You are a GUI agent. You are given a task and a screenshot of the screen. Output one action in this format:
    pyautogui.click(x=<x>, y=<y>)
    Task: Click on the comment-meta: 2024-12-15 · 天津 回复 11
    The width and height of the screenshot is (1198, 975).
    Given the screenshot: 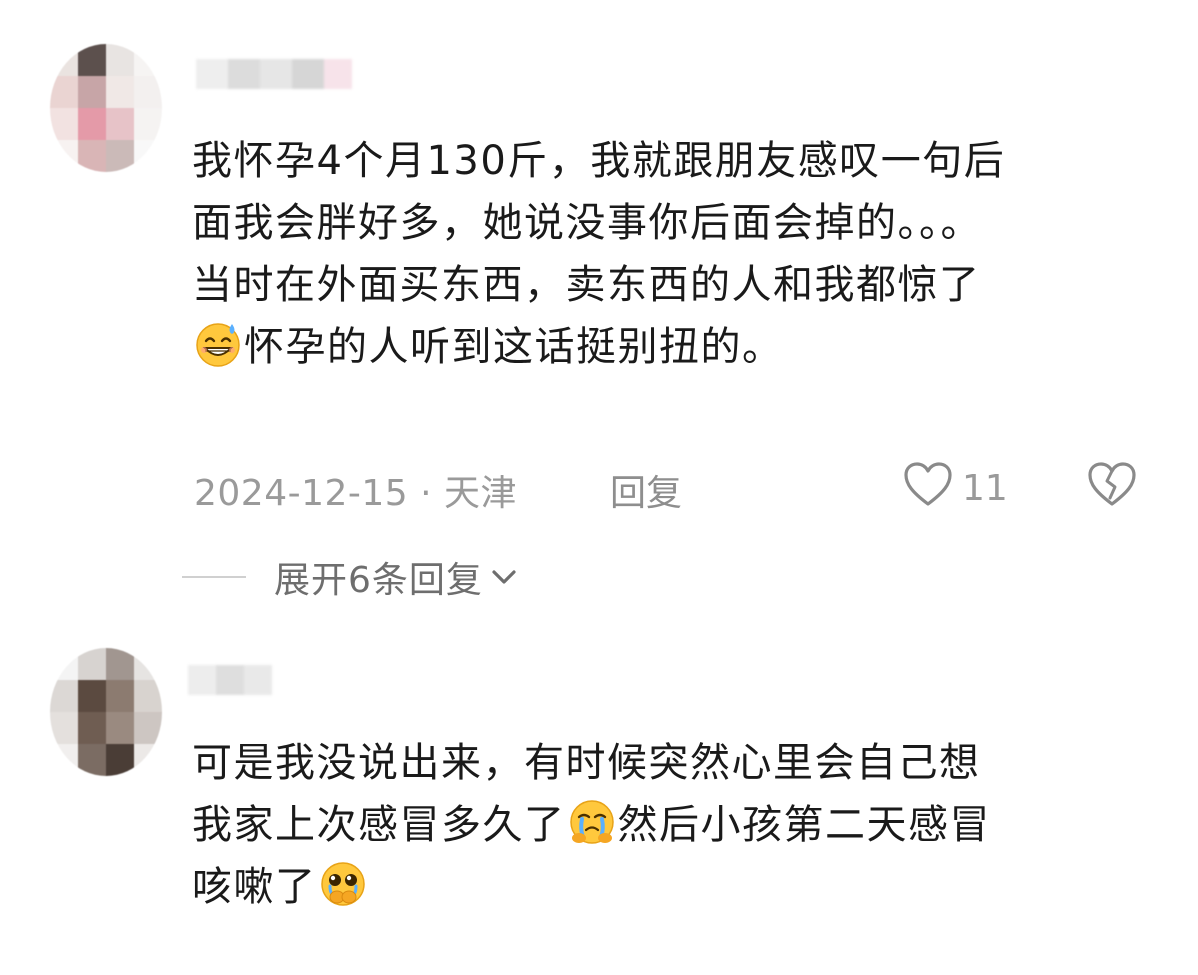 What is the action you would take?
    pyautogui.click(x=667, y=486)
    